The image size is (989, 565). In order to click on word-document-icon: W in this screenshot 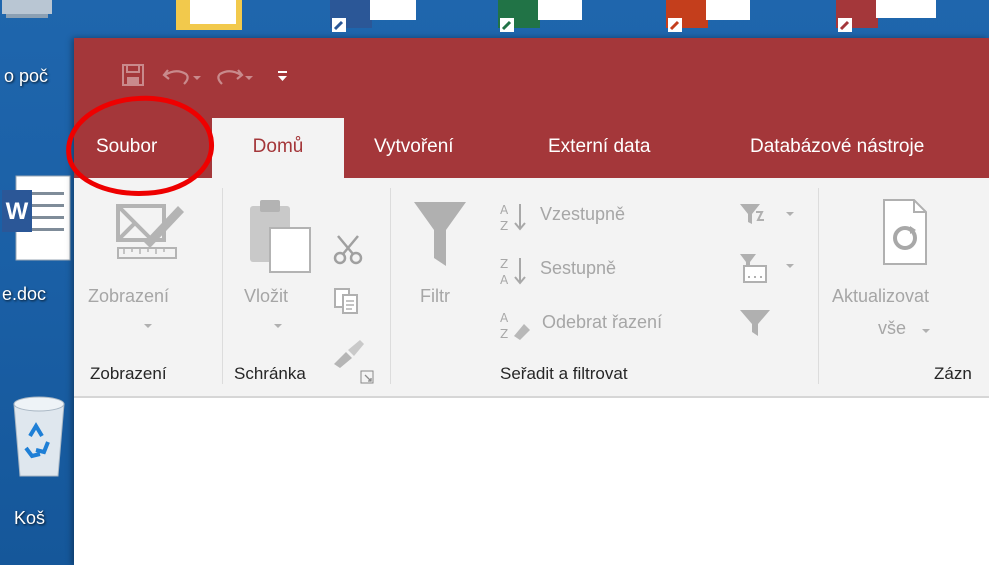, I will do `click(37, 217)`.